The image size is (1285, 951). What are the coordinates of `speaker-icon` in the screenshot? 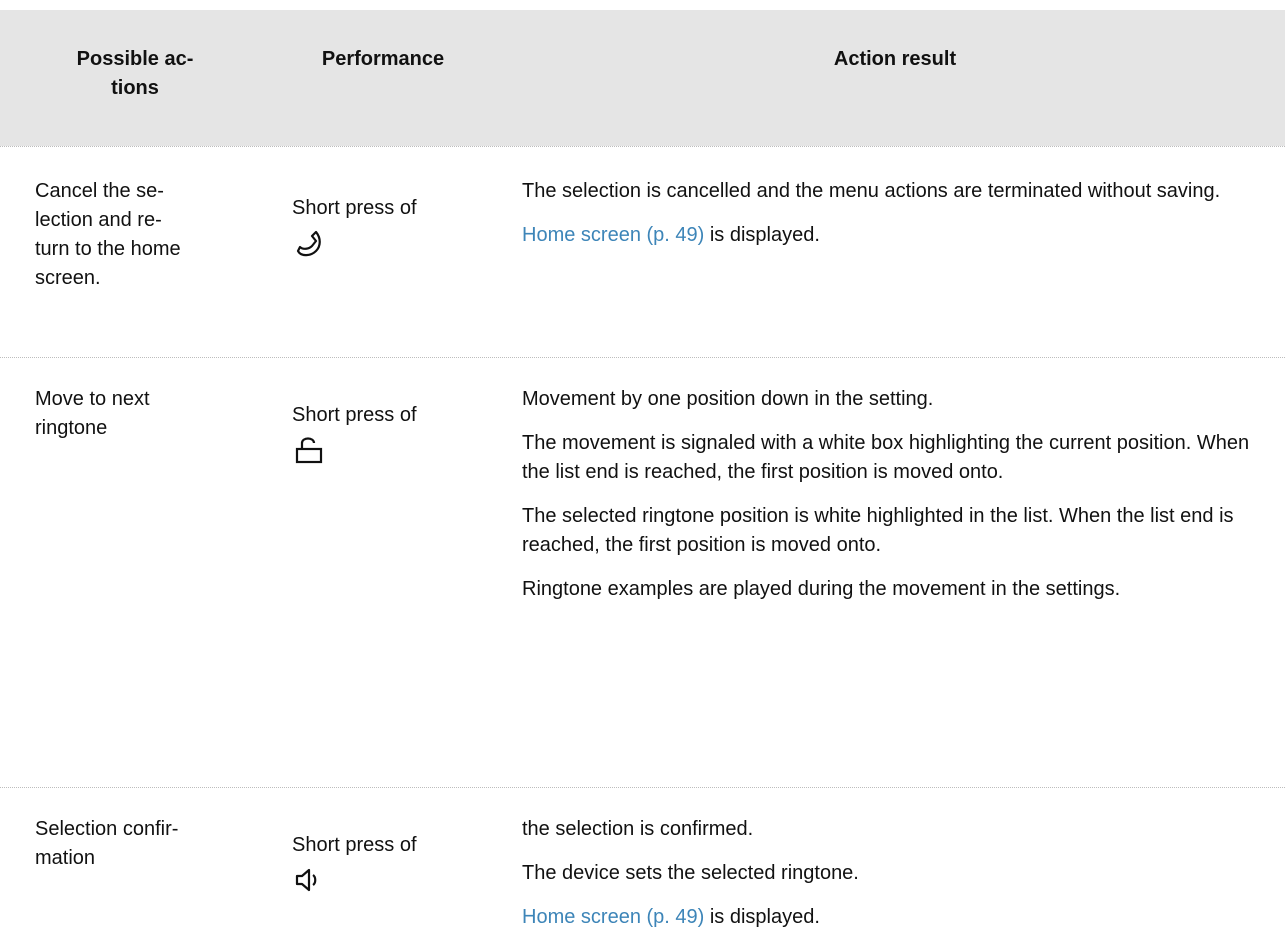 It's located at (306, 880).